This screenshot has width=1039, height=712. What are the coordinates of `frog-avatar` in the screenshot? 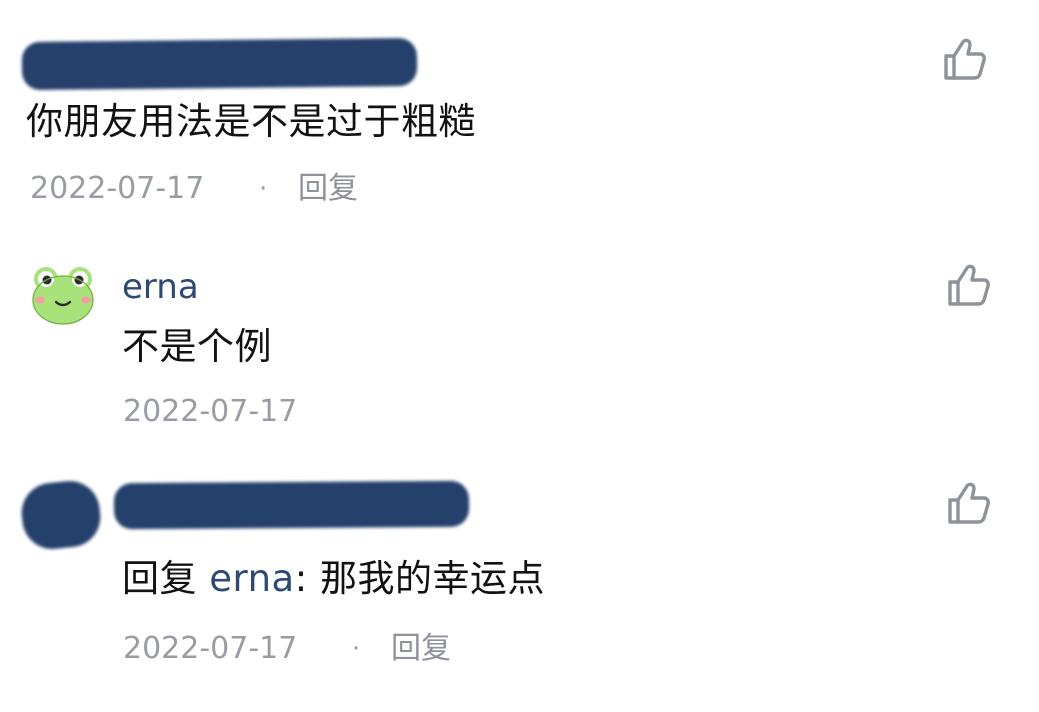 It's located at (63, 295).